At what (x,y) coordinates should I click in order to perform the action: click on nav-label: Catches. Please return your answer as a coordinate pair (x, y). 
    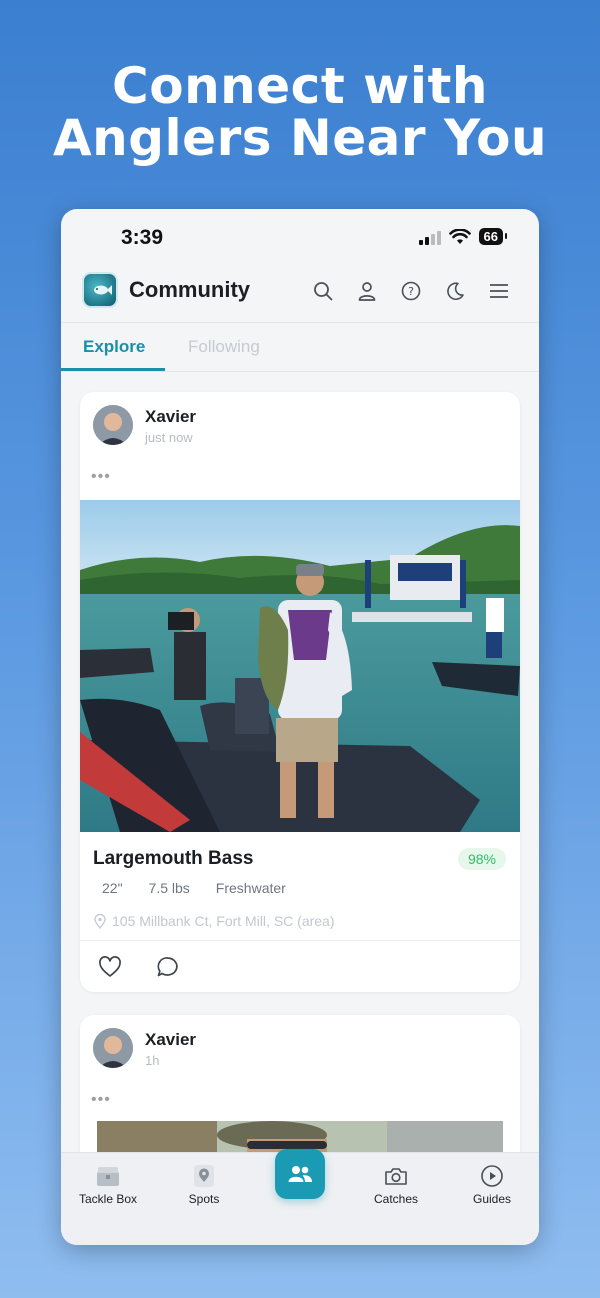
    Looking at the image, I should click on (396, 1199).